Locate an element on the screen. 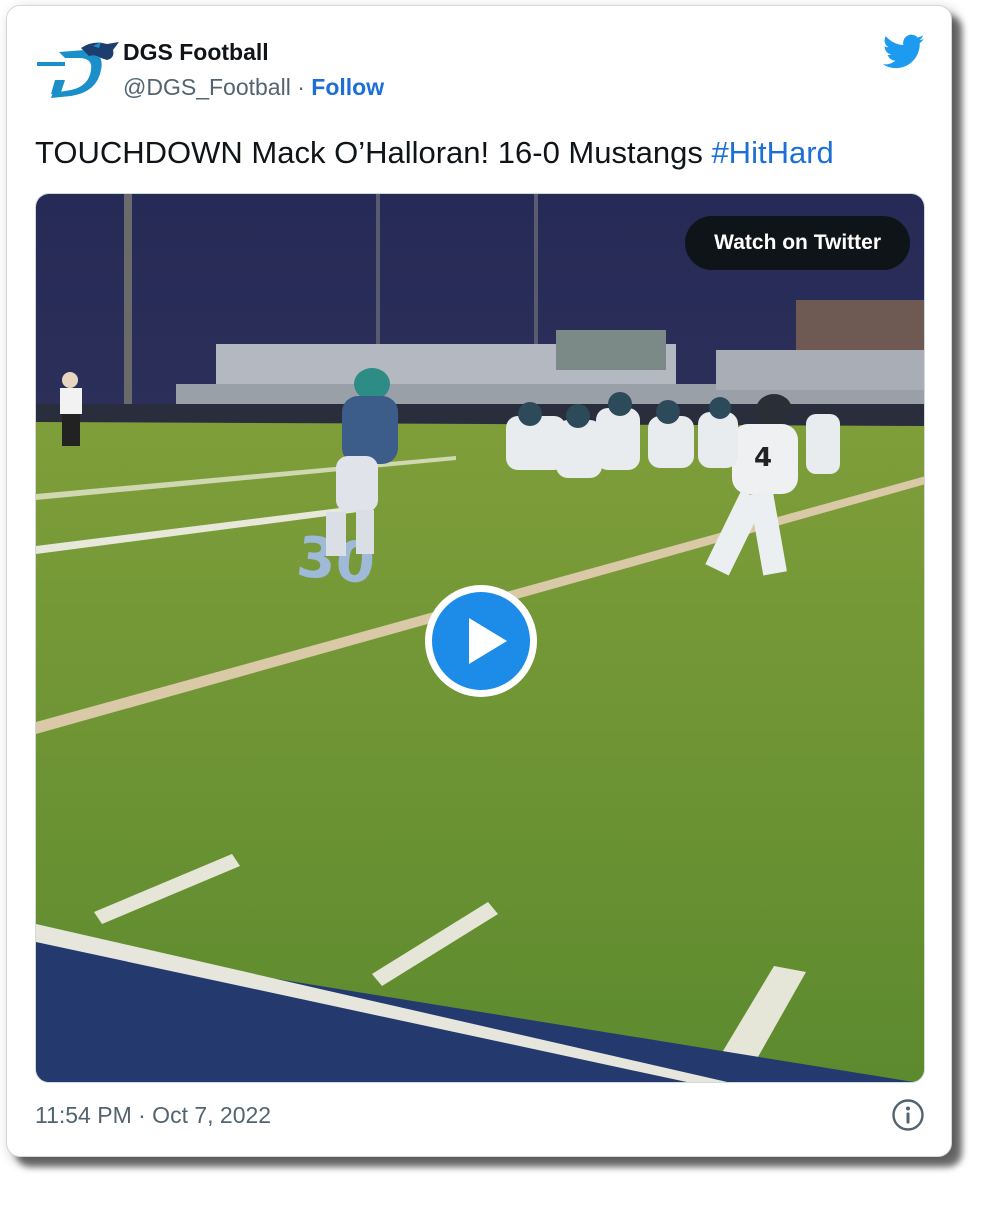  author-info: DGS Football @DGS_Football · Follow is located at coordinates (253, 70).